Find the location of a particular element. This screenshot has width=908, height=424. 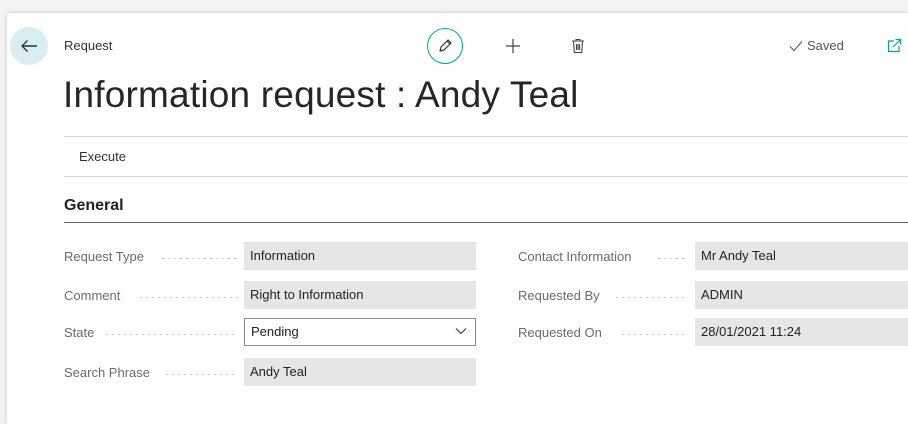

checkmark-icon is located at coordinates (796, 45).